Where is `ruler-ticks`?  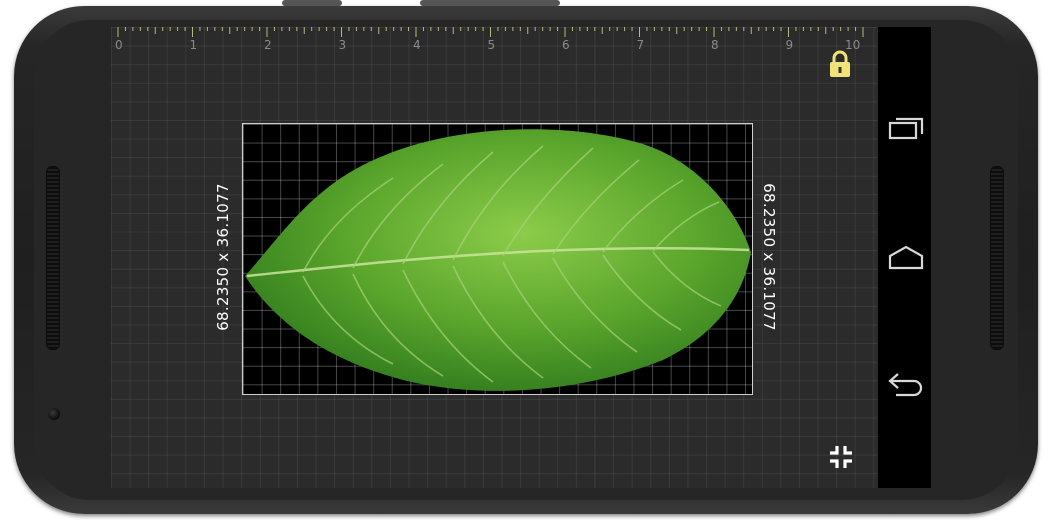
ruler-ticks is located at coordinates (490, 32).